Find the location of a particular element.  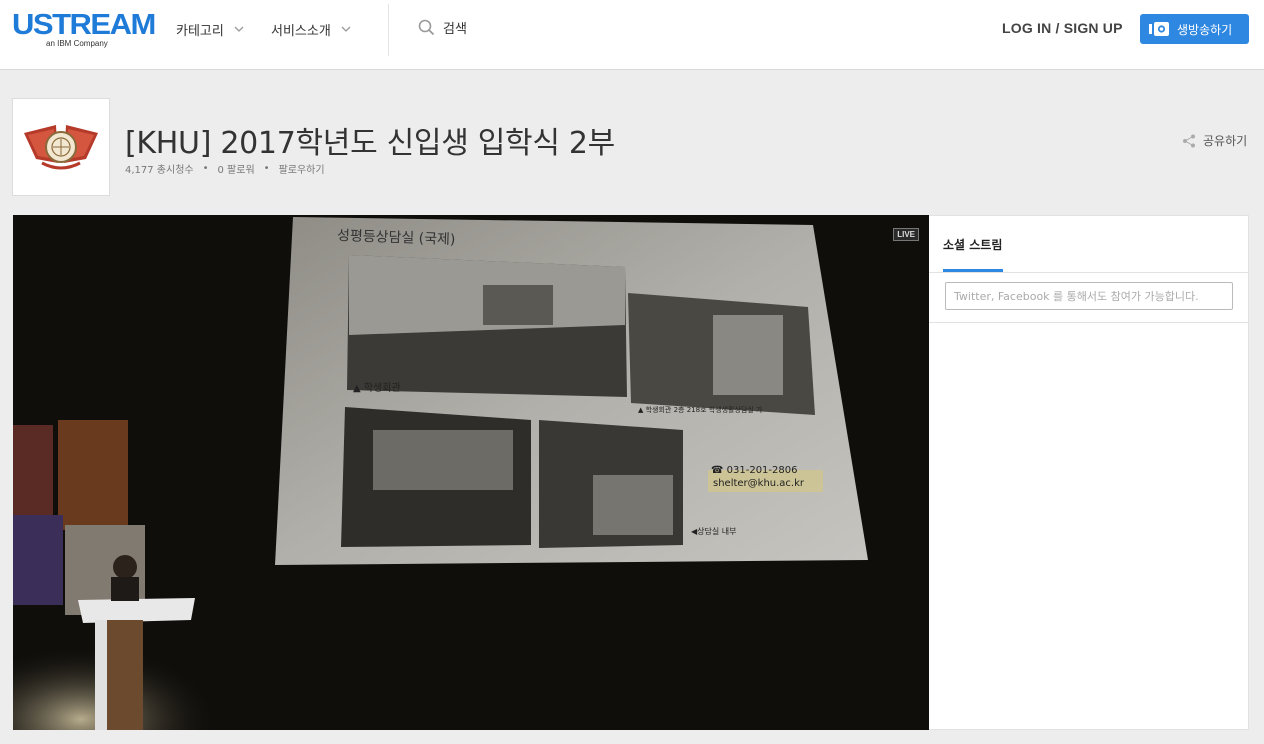

nav-service-intro-label: 서비스소개 is located at coordinates (301, 31).